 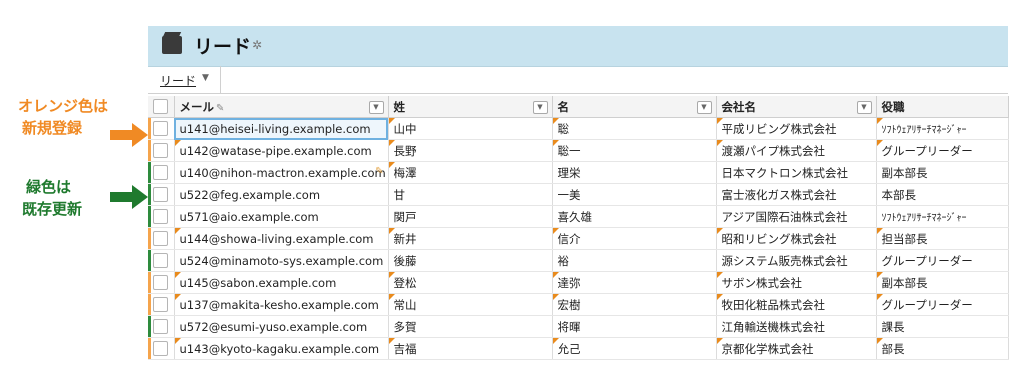 I want to click on view-selector: リード ▼, so click(x=184, y=79).